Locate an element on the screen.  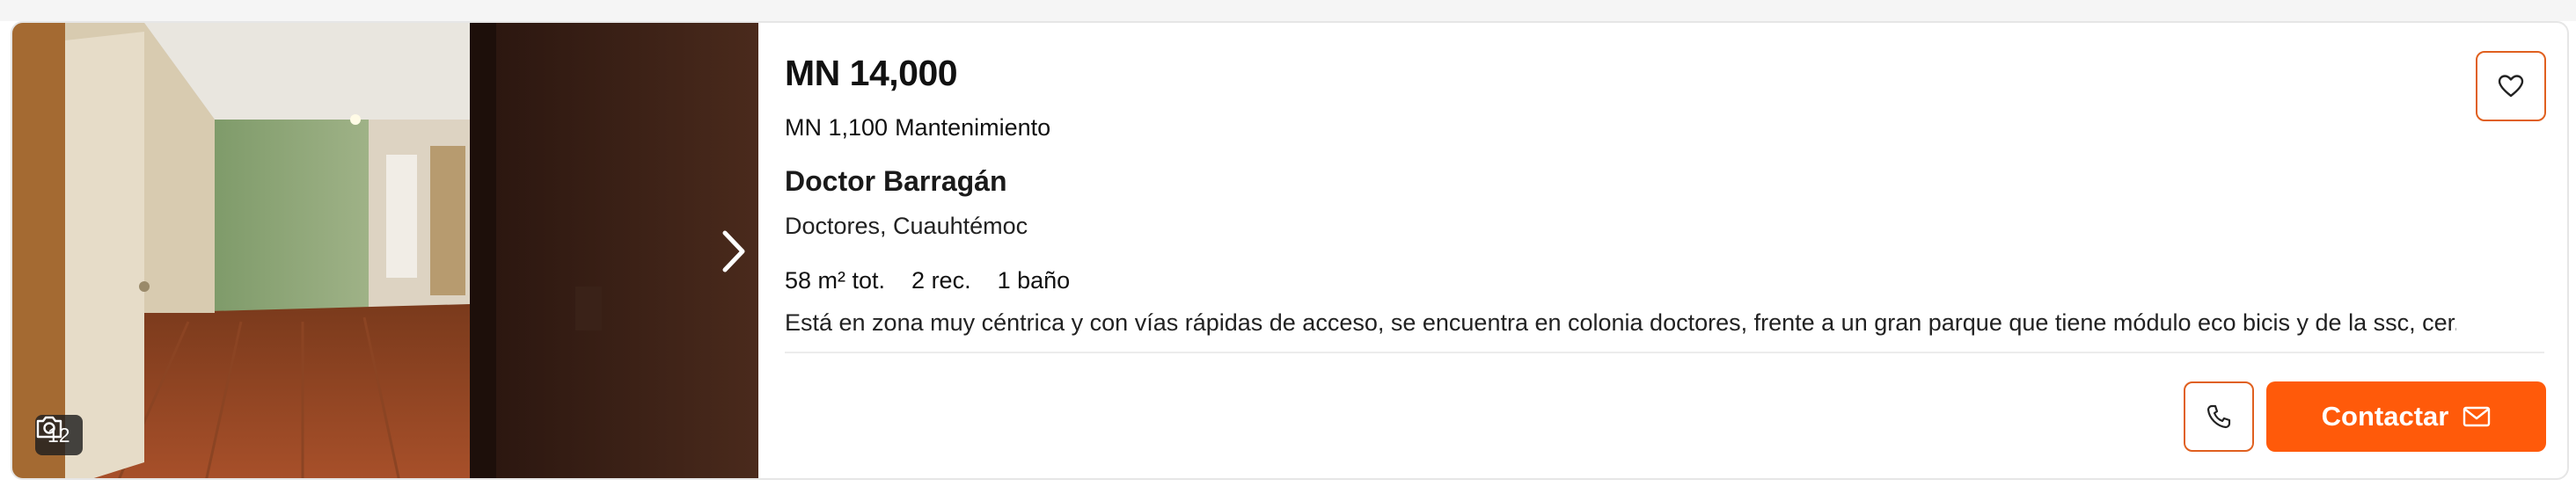
chevron-right-icon is located at coordinates (733, 251).